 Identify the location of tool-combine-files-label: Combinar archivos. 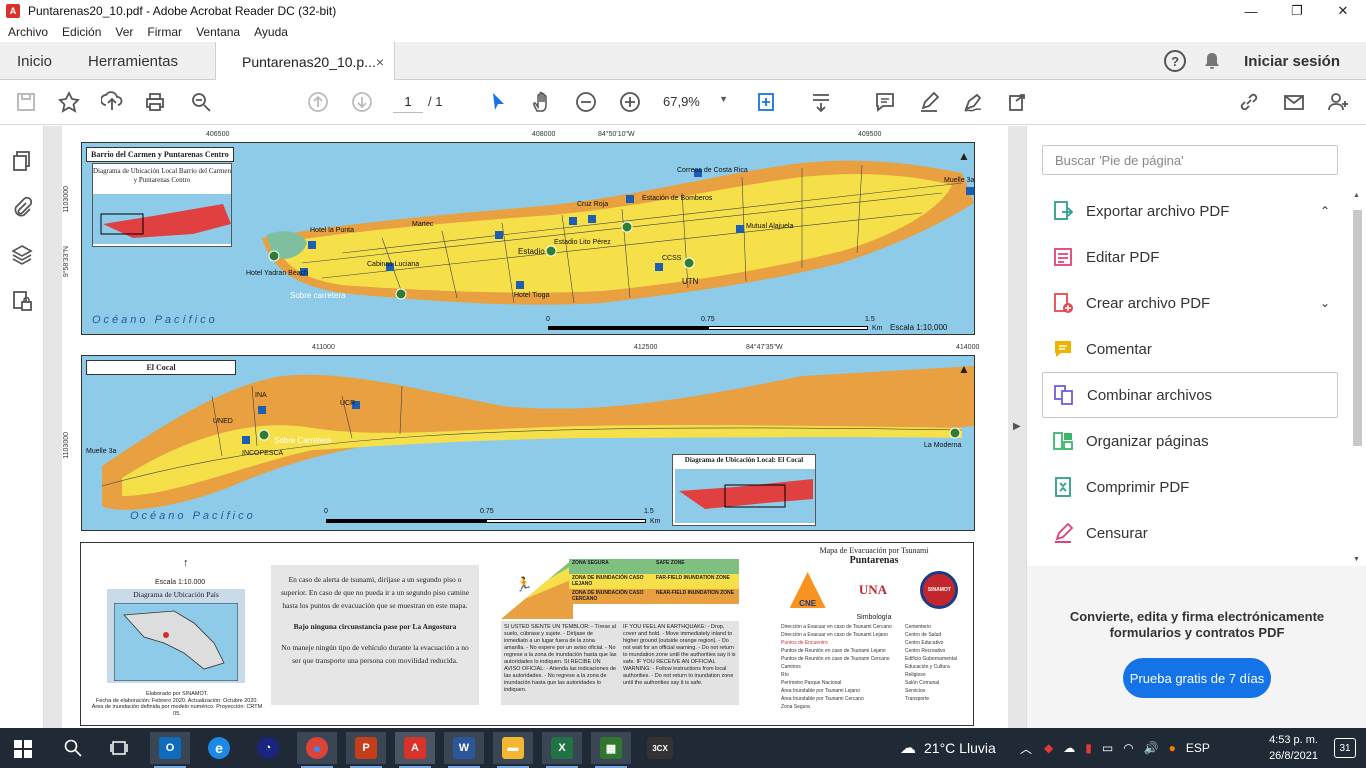
(1150, 395).